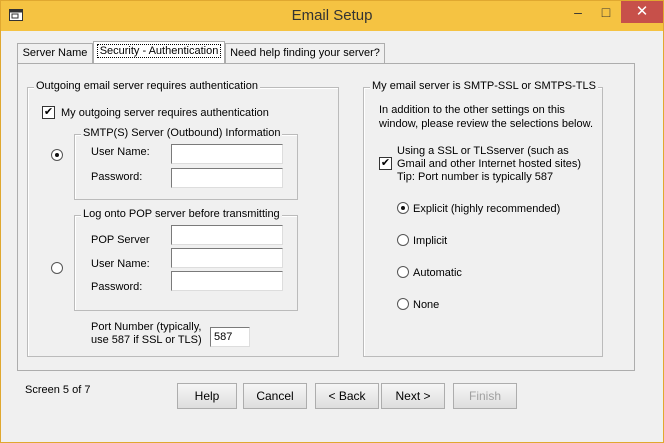  What do you see at coordinates (487, 209) in the screenshot?
I see `explicit-label: Explicit (highly recommended)` at bounding box center [487, 209].